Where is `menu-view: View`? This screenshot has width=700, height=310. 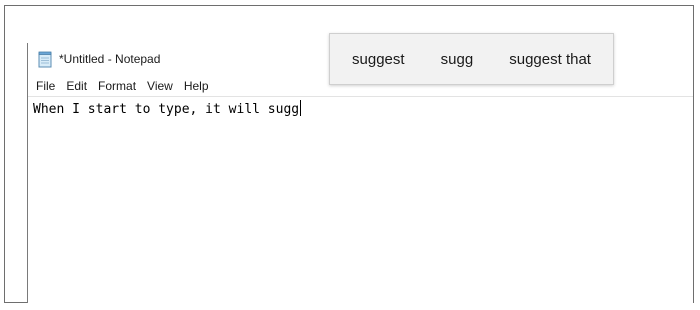
menu-view: View is located at coordinates (160, 86).